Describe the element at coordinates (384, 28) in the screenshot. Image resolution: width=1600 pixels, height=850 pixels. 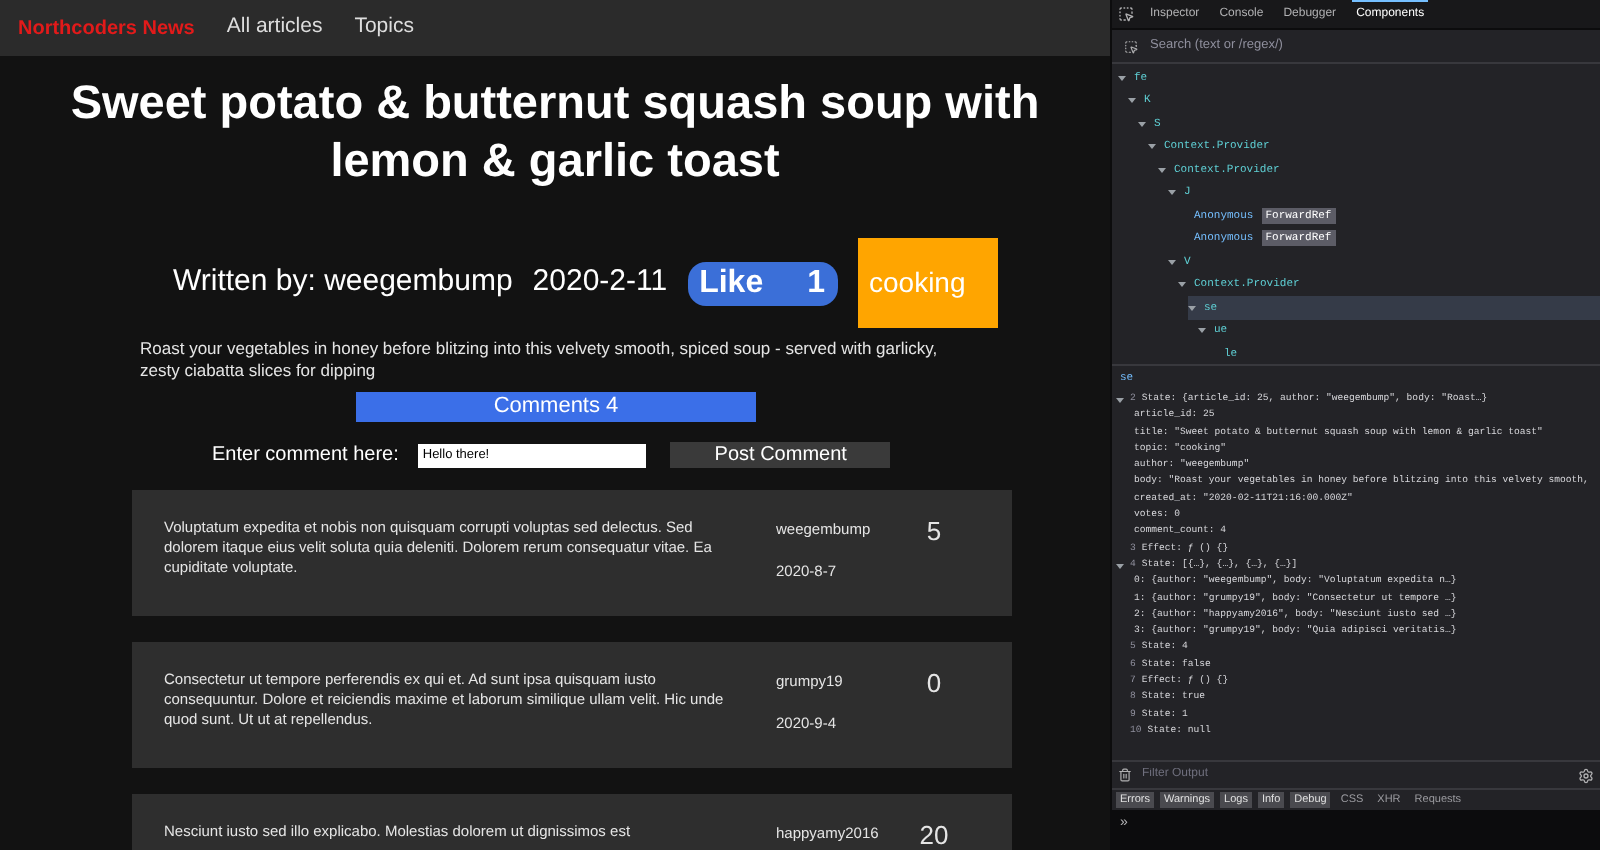
I see `nav-link: Topics` at that location.